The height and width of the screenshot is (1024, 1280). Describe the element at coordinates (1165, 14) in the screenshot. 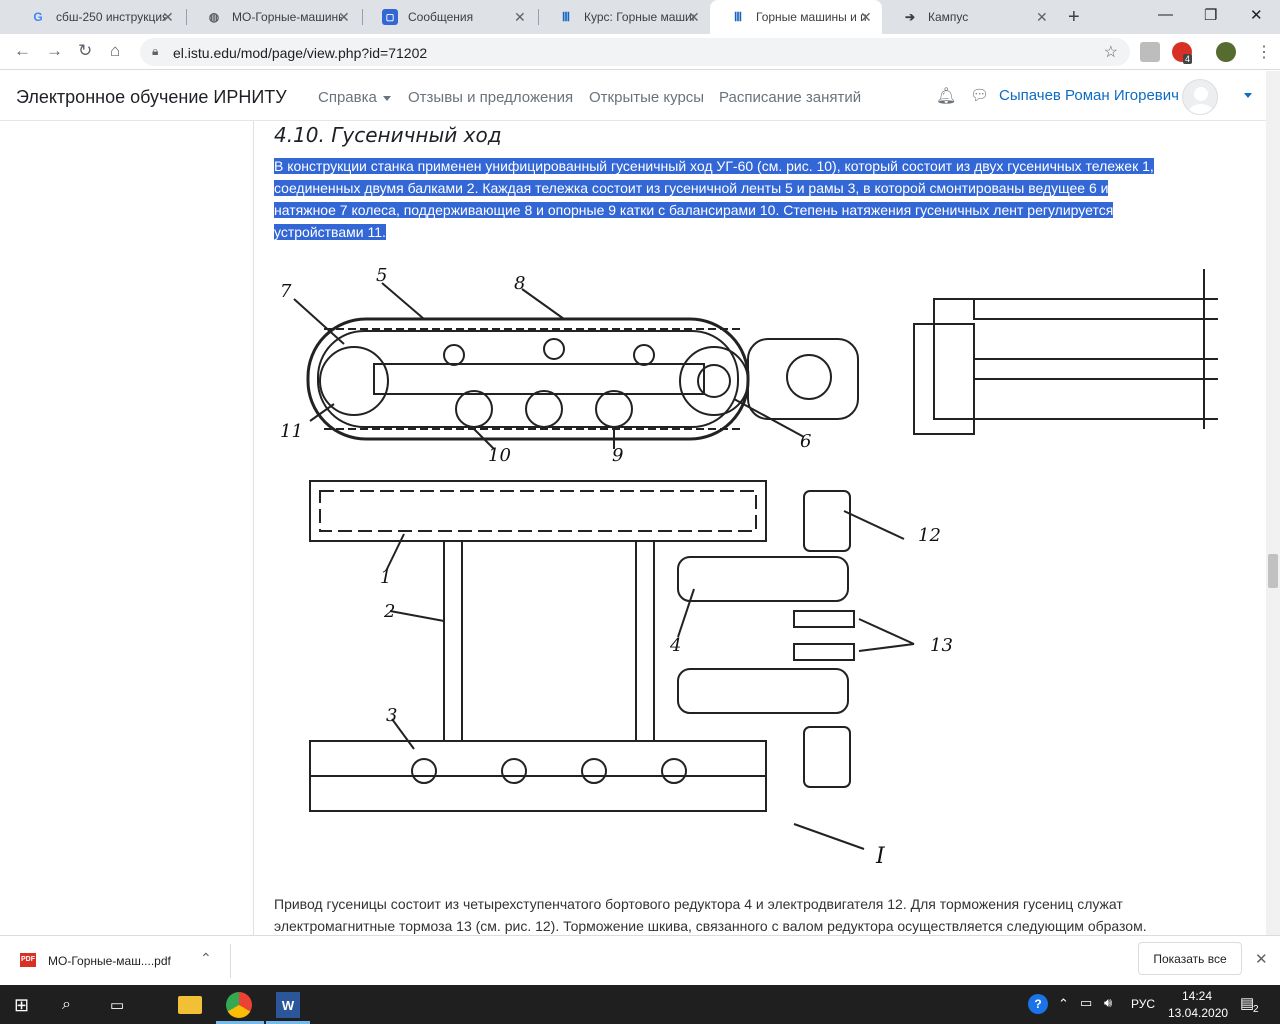

I see `minimize-button: —` at that location.